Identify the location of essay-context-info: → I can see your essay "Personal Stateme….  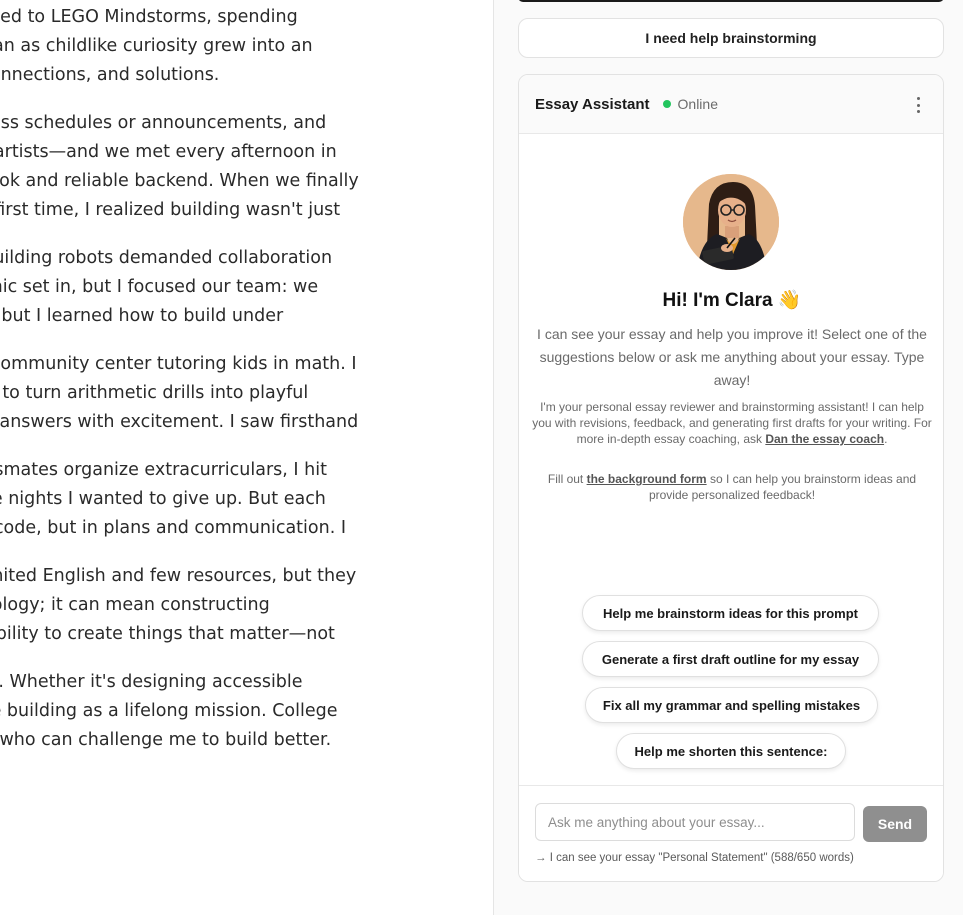
(694, 858).